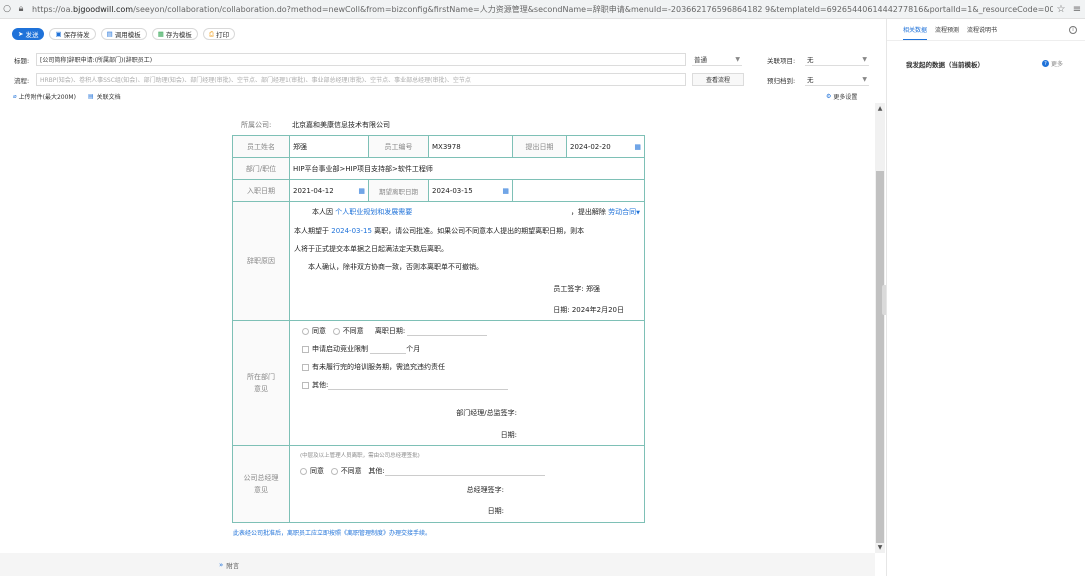  I want to click on save-draft-button: ▣ 保存待发, so click(72, 34).